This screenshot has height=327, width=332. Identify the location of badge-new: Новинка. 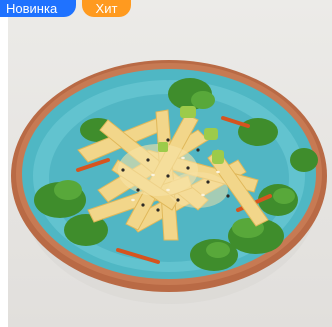
(38, 8).